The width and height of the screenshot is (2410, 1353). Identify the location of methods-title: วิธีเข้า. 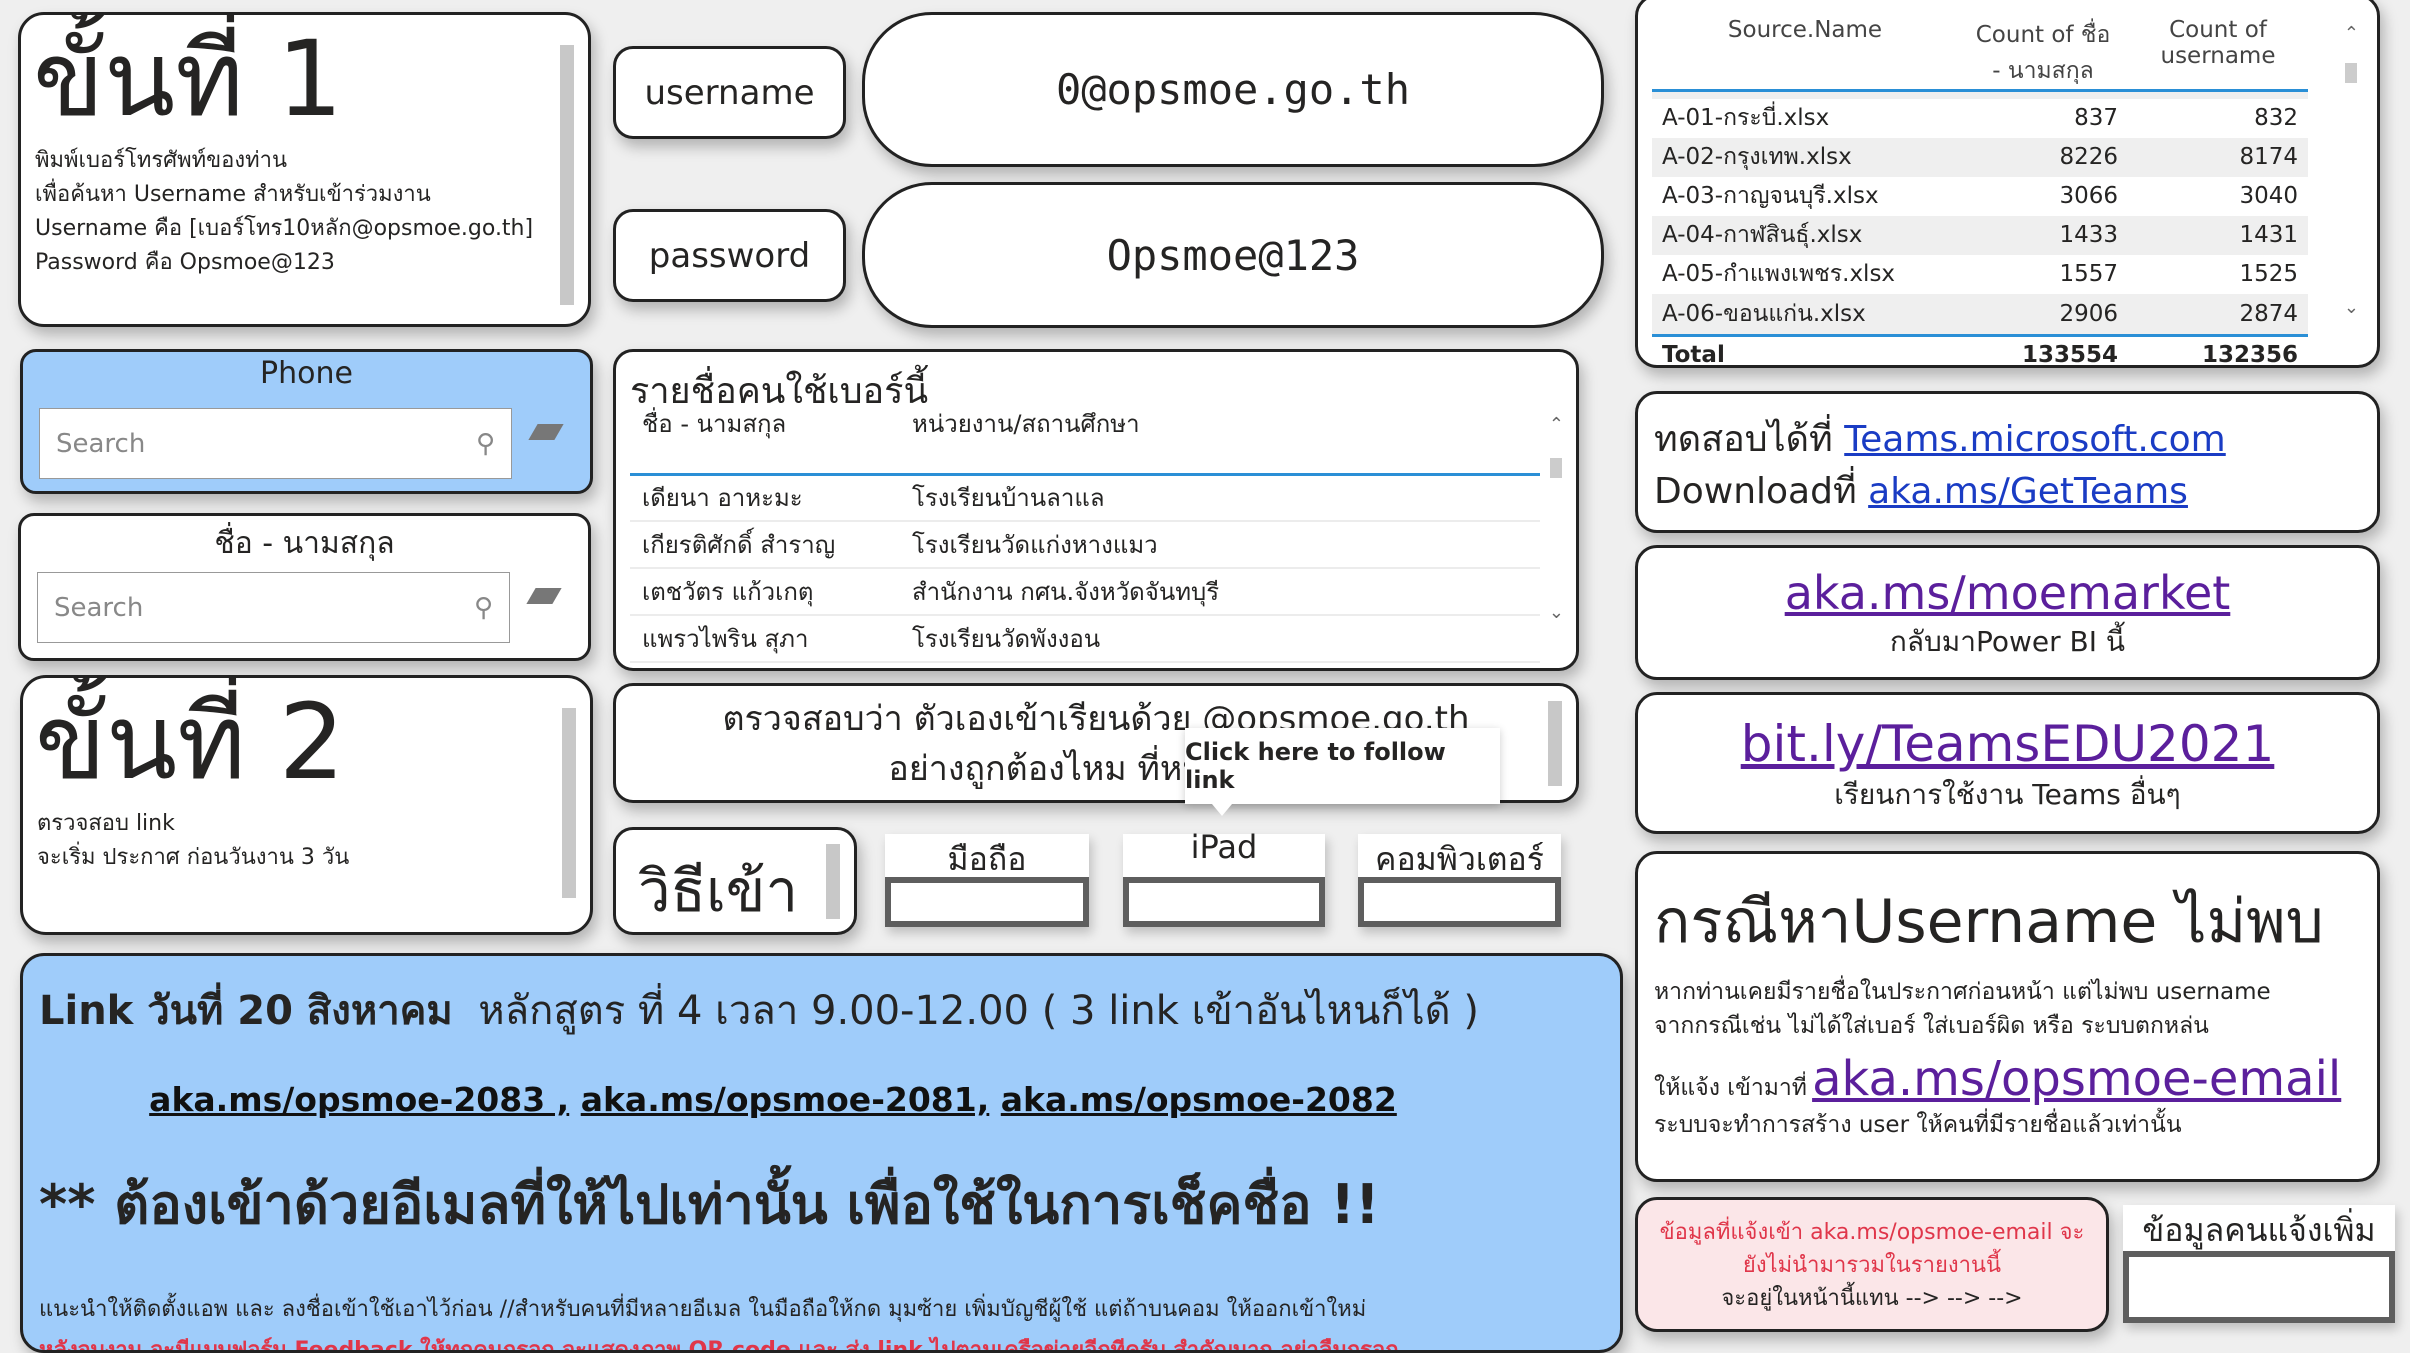
(735, 881).